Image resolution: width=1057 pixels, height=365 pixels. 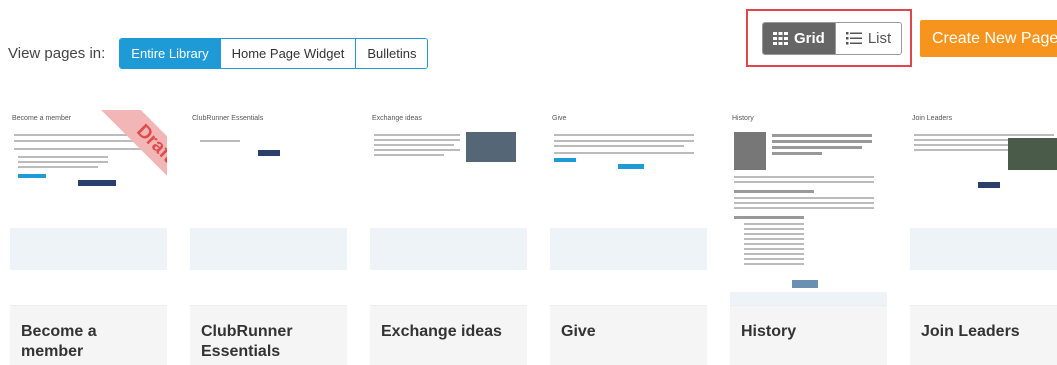 What do you see at coordinates (129, 158) in the screenshot?
I see `draft-ribbon: Draft` at bounding box center [129, 158].